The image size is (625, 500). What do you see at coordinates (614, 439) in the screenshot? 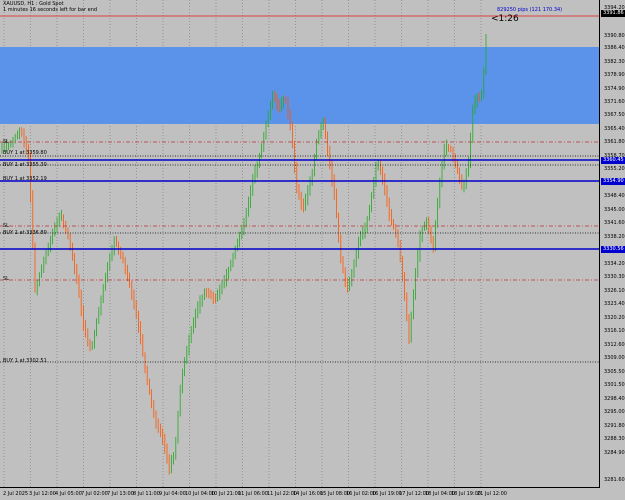
I see `price-tick: 3288.30` at bounding box center [614, 439].